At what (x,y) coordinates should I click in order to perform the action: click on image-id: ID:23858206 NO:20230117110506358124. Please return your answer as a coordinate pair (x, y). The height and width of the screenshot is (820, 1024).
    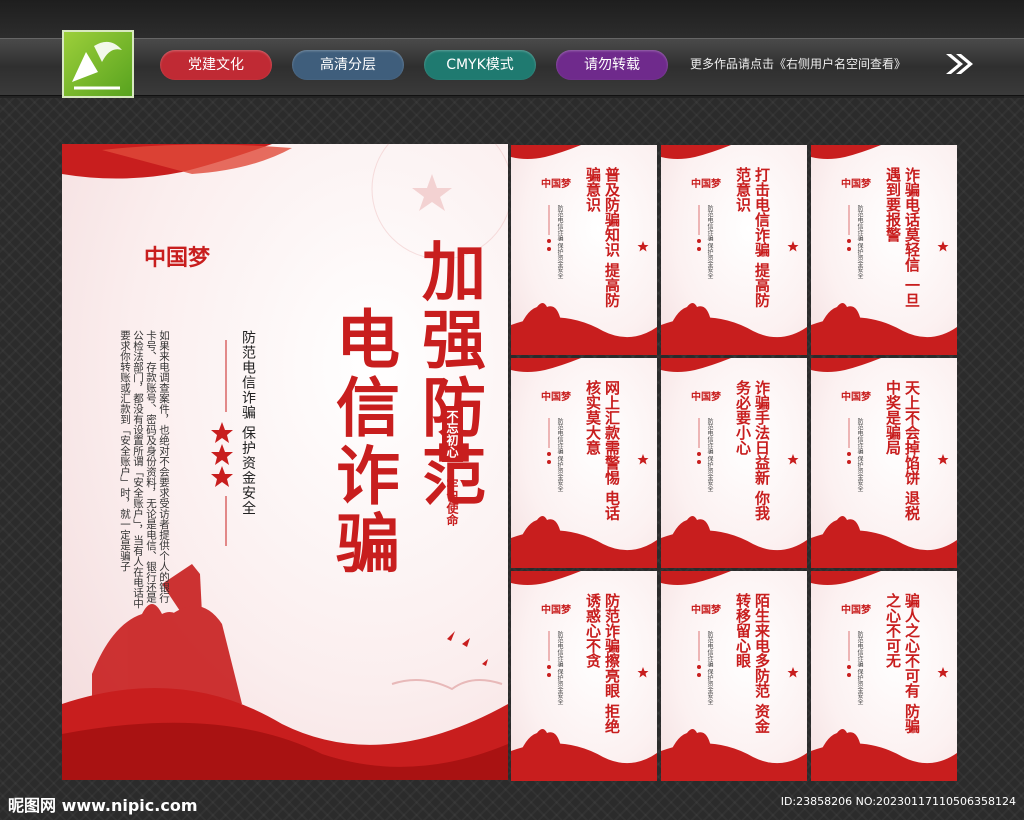
    Looking at the image, I should click on (898, 801).